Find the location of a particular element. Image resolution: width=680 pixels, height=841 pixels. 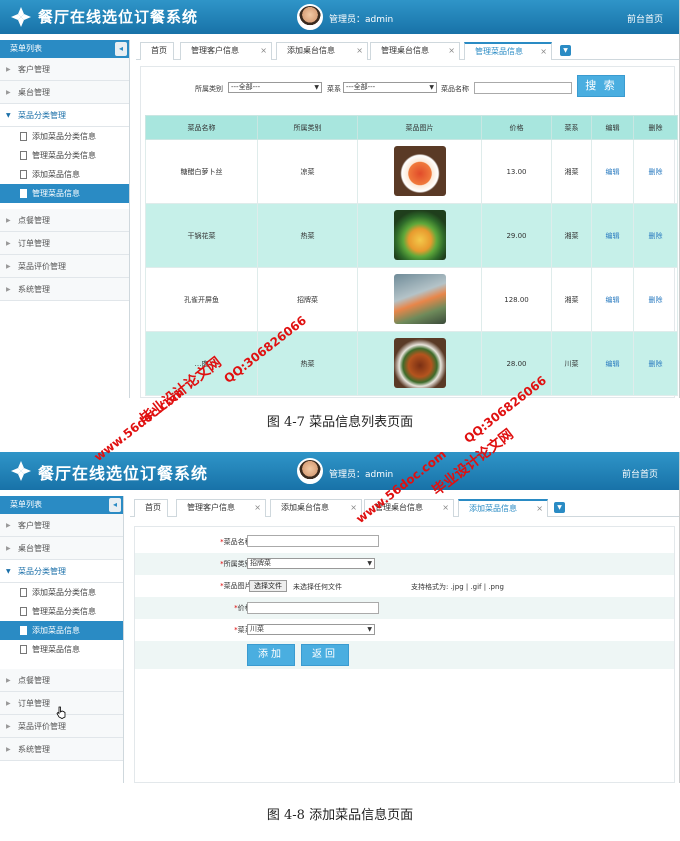

column-header: 编辑 is located at coordinates (612, 127).